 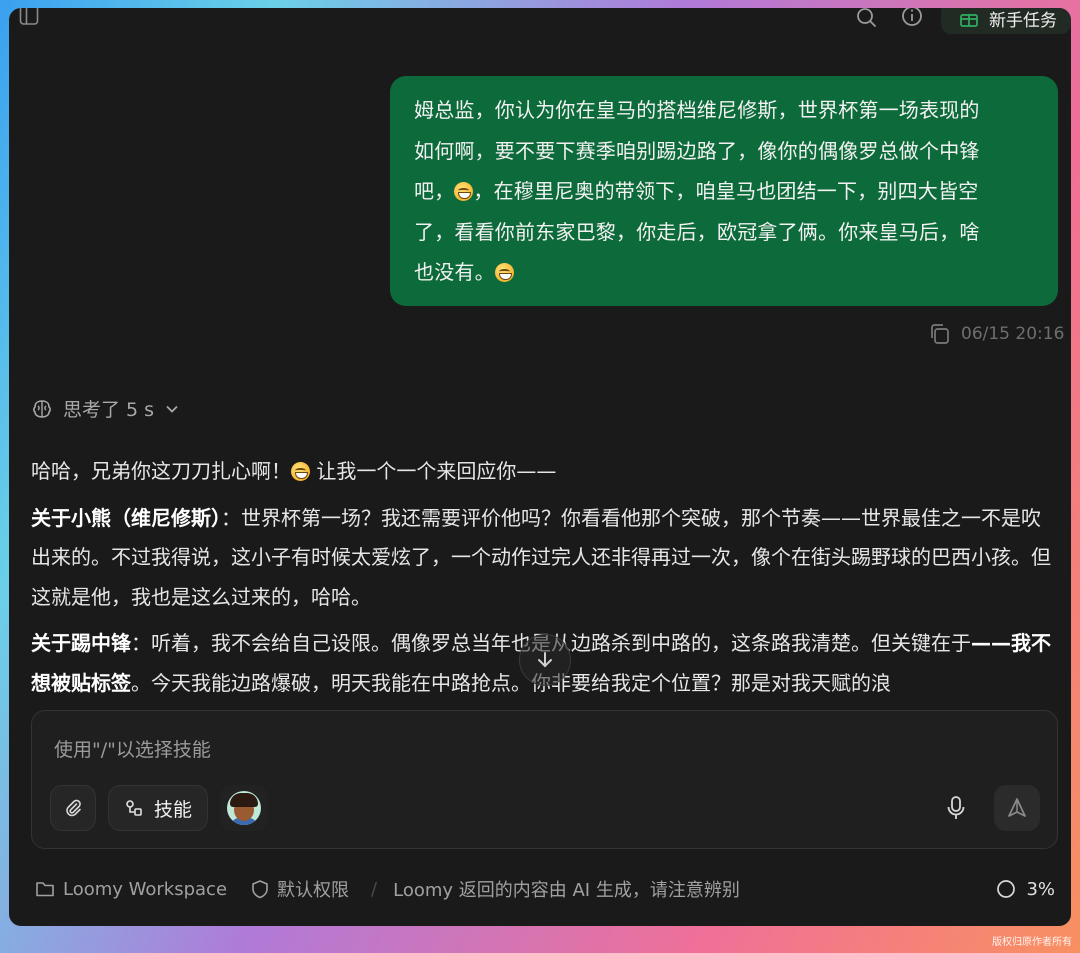 I want to click on reply-section-title: 关于踢中锋, so click(x=81, y=643).